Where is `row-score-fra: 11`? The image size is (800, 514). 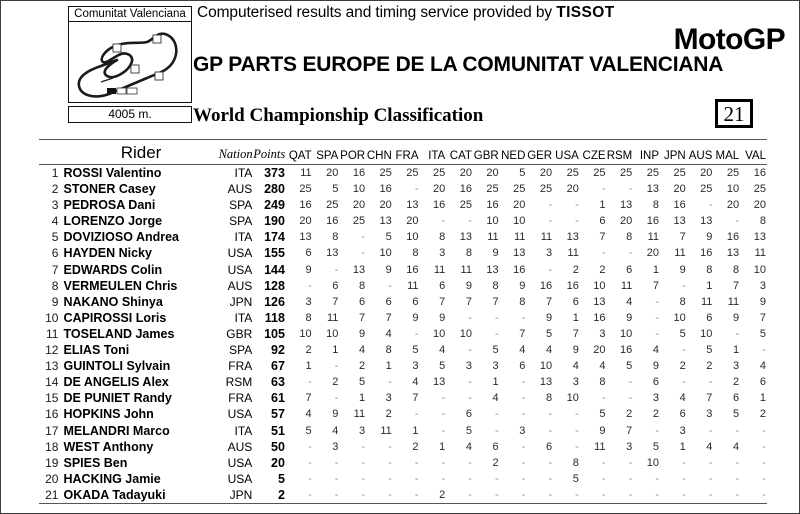 row-score-fra: 11 is located at coordinates (413, 285).